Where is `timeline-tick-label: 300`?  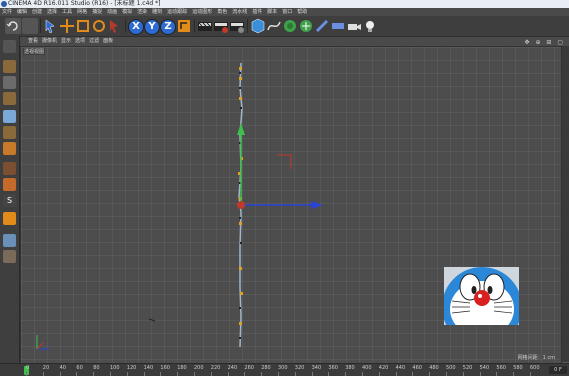 timeline-tick-label: 300 is located at coordinates (283, 368).